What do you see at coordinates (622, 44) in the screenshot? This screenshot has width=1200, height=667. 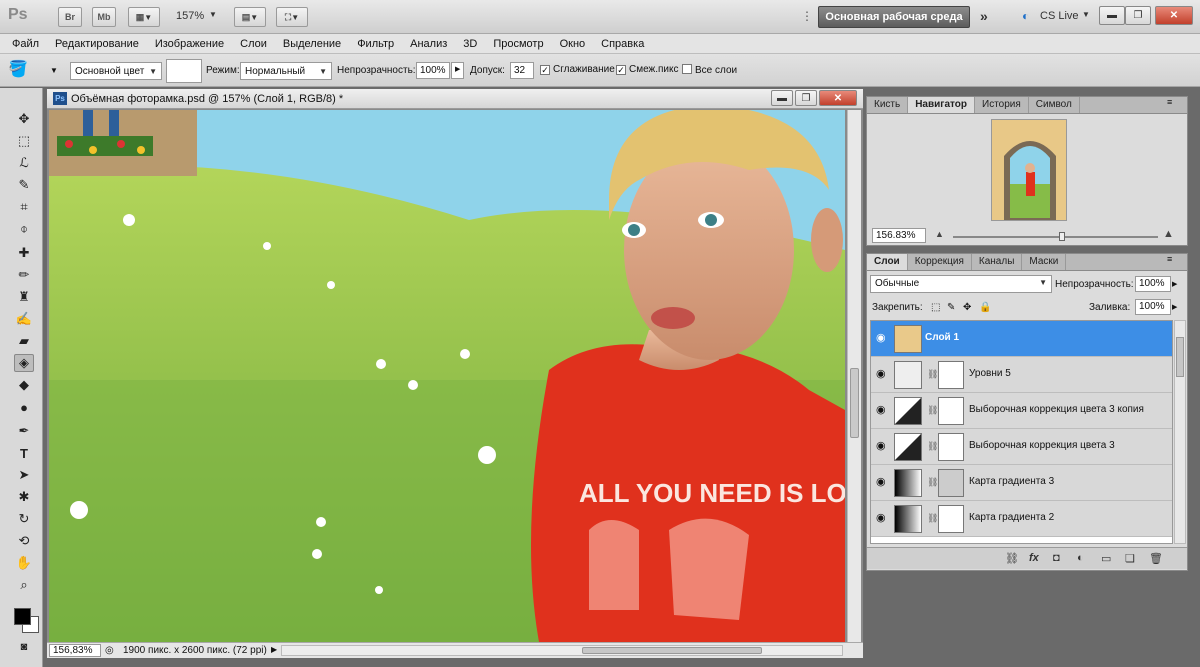 I see `menu-help: Справка` at bounding box center [622, 44].